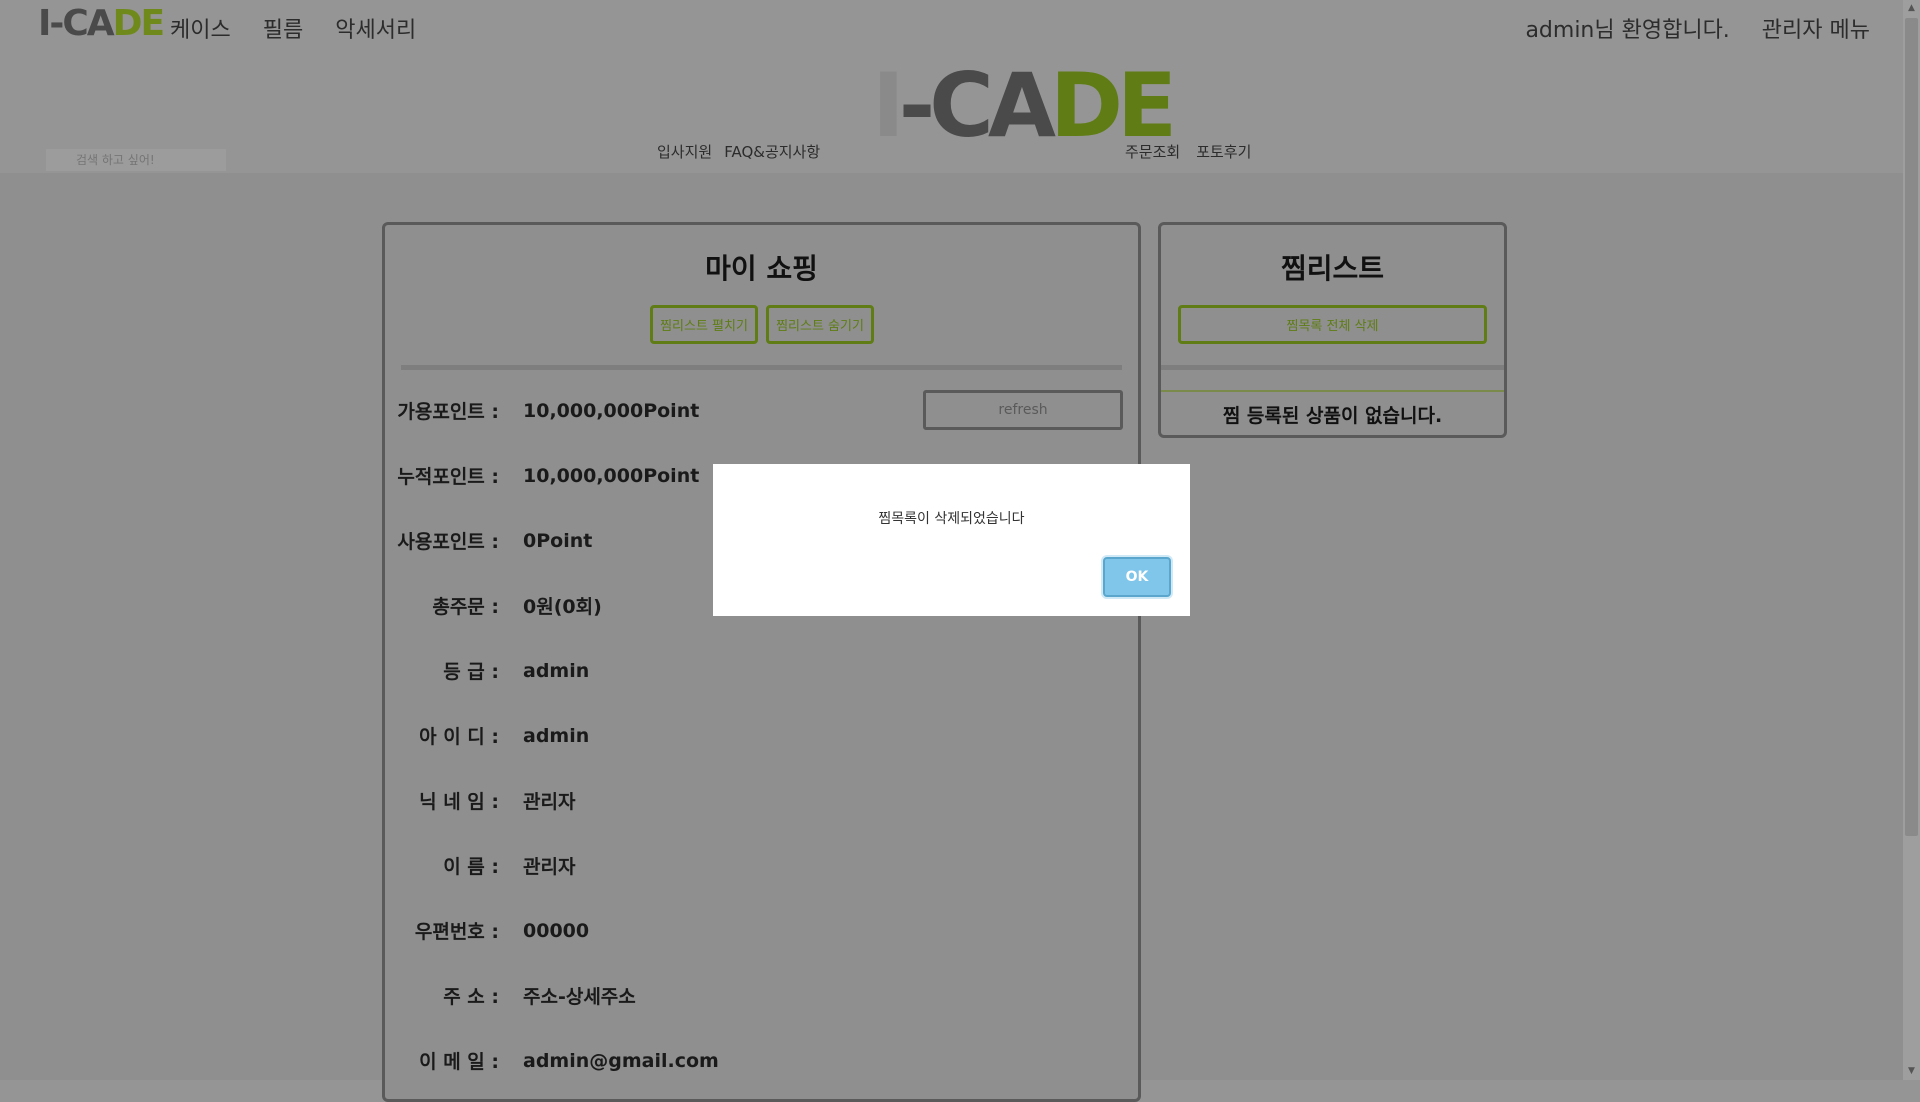 The image size is (1920, 1102). What do you see at coordinates (448, 477) in the screenshot?
I see `info-label: 누적포인트 :` at bounding box center [448, 477].